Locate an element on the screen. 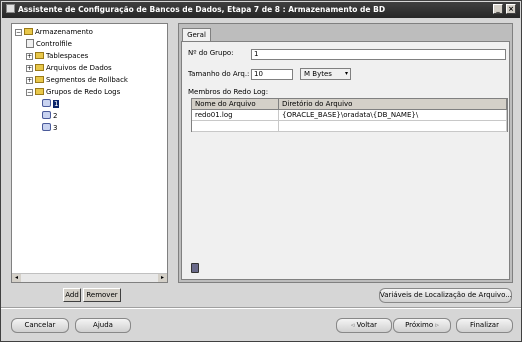  column-header-filename: Nome do Arquivo is located at coordinates (235, 104).